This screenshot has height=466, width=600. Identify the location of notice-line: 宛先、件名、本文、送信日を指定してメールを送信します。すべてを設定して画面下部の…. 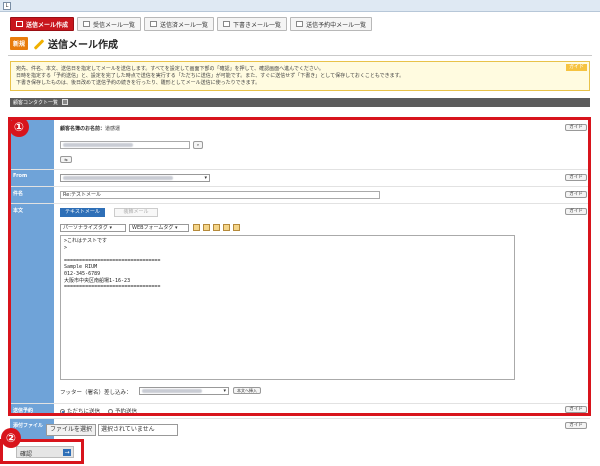
(170, 69).